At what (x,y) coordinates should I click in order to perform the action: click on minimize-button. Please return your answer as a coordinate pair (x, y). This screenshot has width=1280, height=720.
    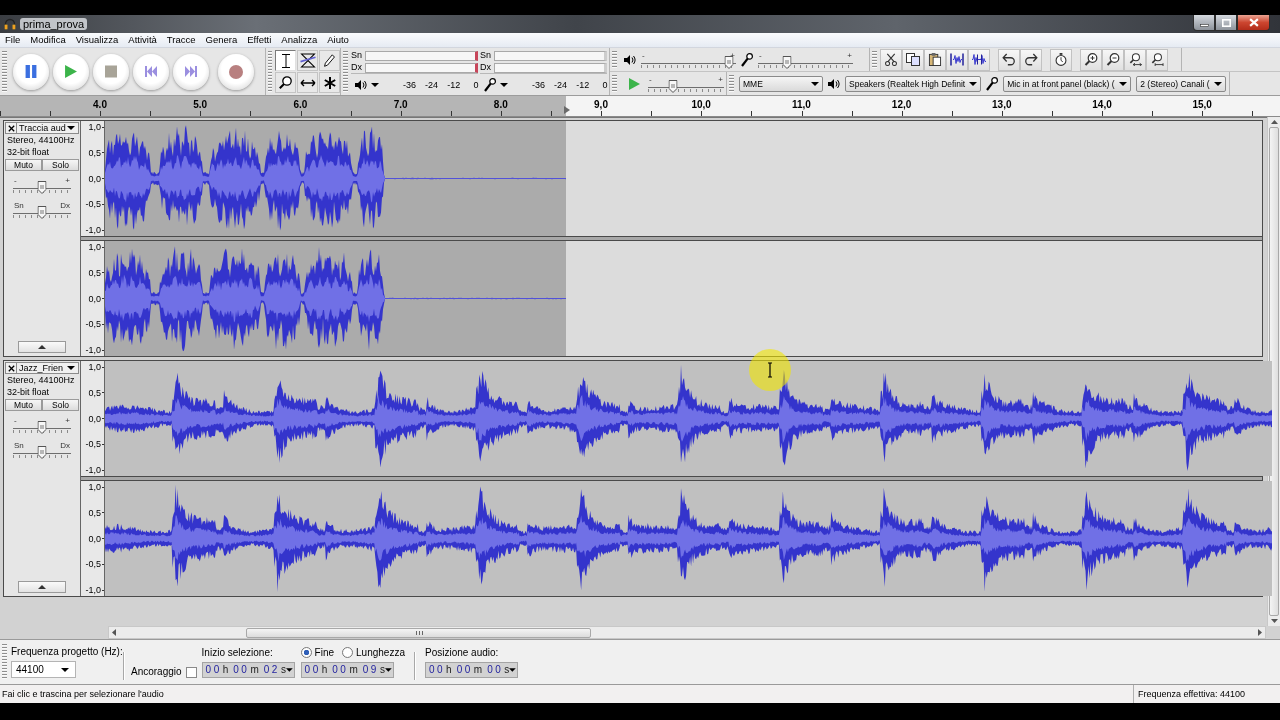
    Looking at the image, I should click on (1204, 23).